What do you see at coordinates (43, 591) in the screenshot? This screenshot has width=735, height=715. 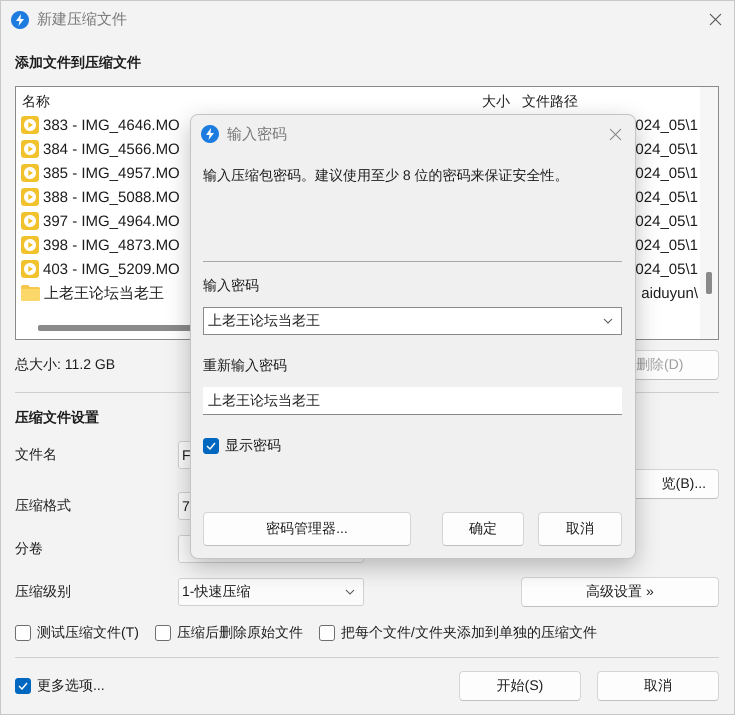 I see `field-label: 压缩级别` at bounding box center [43, 591].